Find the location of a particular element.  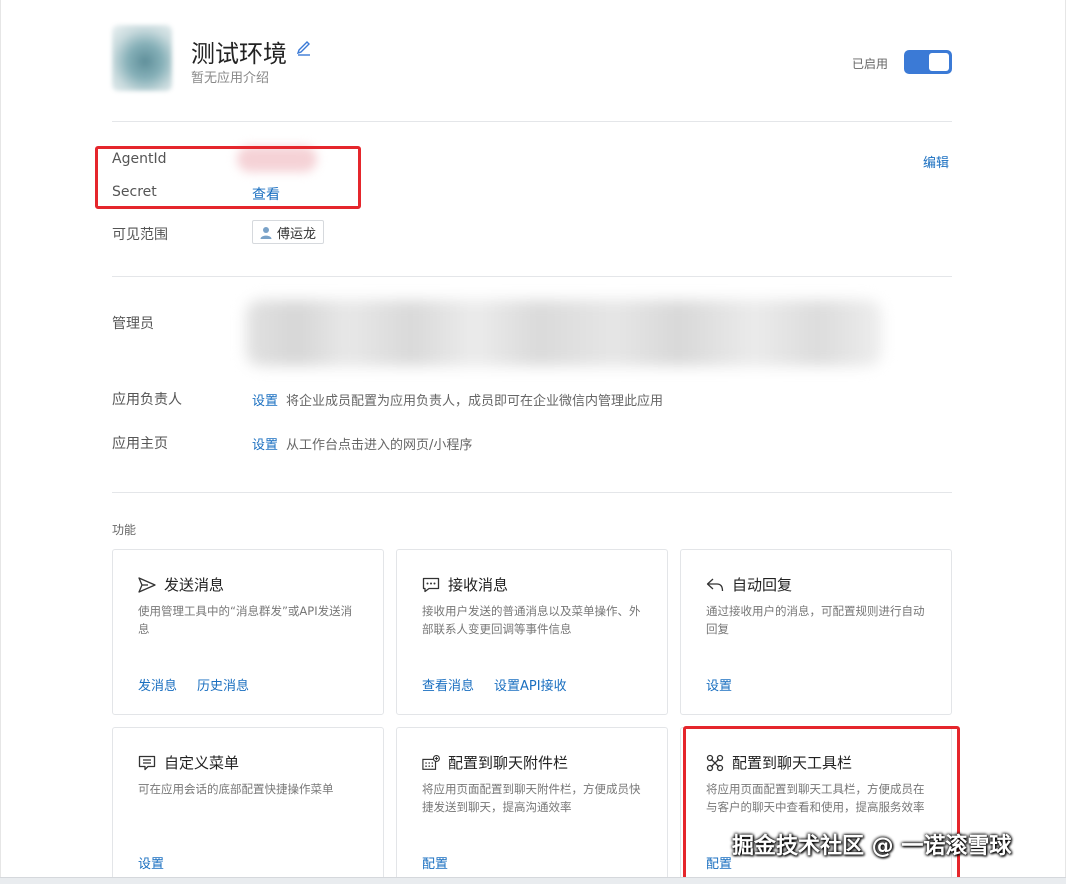

feature-card-custom-menu: 自定义菜单 可在应用会话的底部配置快捷操作菜单 设置 is located at coordinates (248, 805).